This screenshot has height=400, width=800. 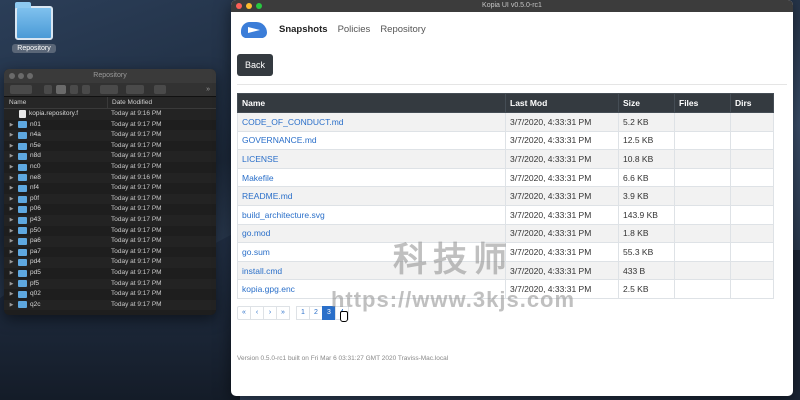 What do you see at coordinates (109, 89) in the screenshot?
I see `group-icon` at bounding box center [109, 89].